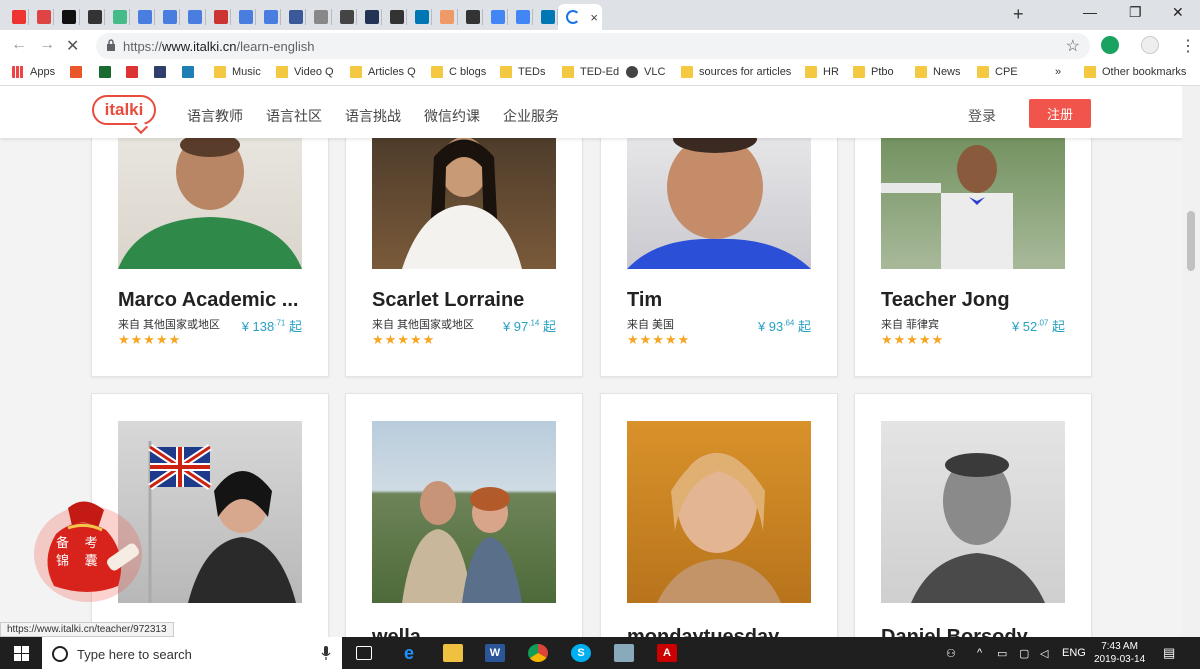 This screenshot has height=669, width=1200. Describe the element at coordinates (464, 515) in the screenshot. I see `teacher-card: wella` at that location.